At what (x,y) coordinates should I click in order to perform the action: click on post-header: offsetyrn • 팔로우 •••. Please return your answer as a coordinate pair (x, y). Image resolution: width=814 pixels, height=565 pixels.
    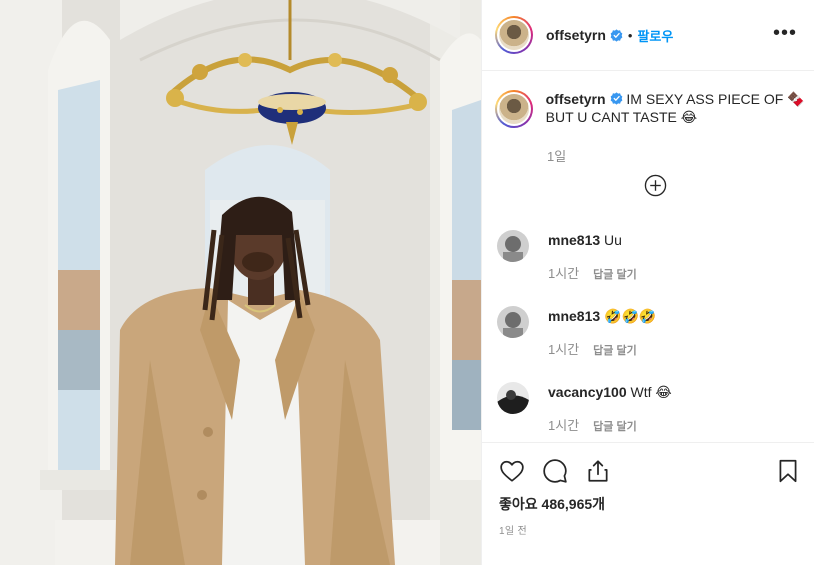
    Looking at the image, I should click on (648, 35).